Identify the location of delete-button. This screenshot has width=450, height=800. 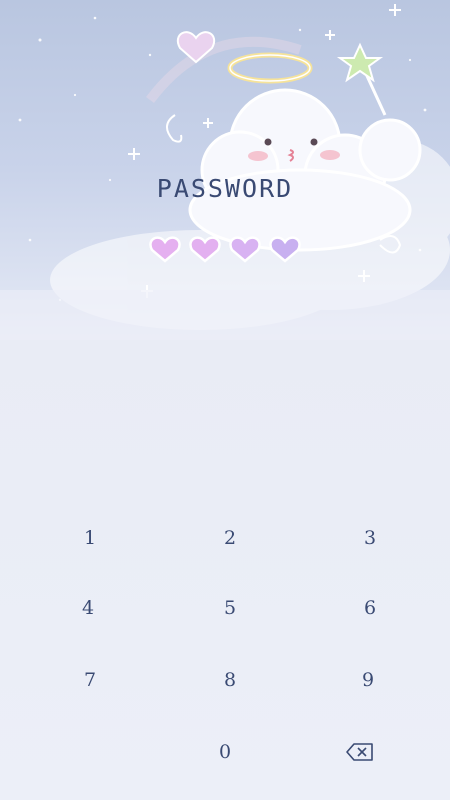
(360, 752).